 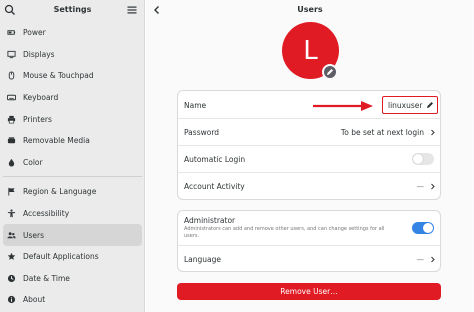 What do you see at coordinates (33, 162) in the screenshot?
I see `sidebar-item-label: Color` at bounding box center [33, 162].